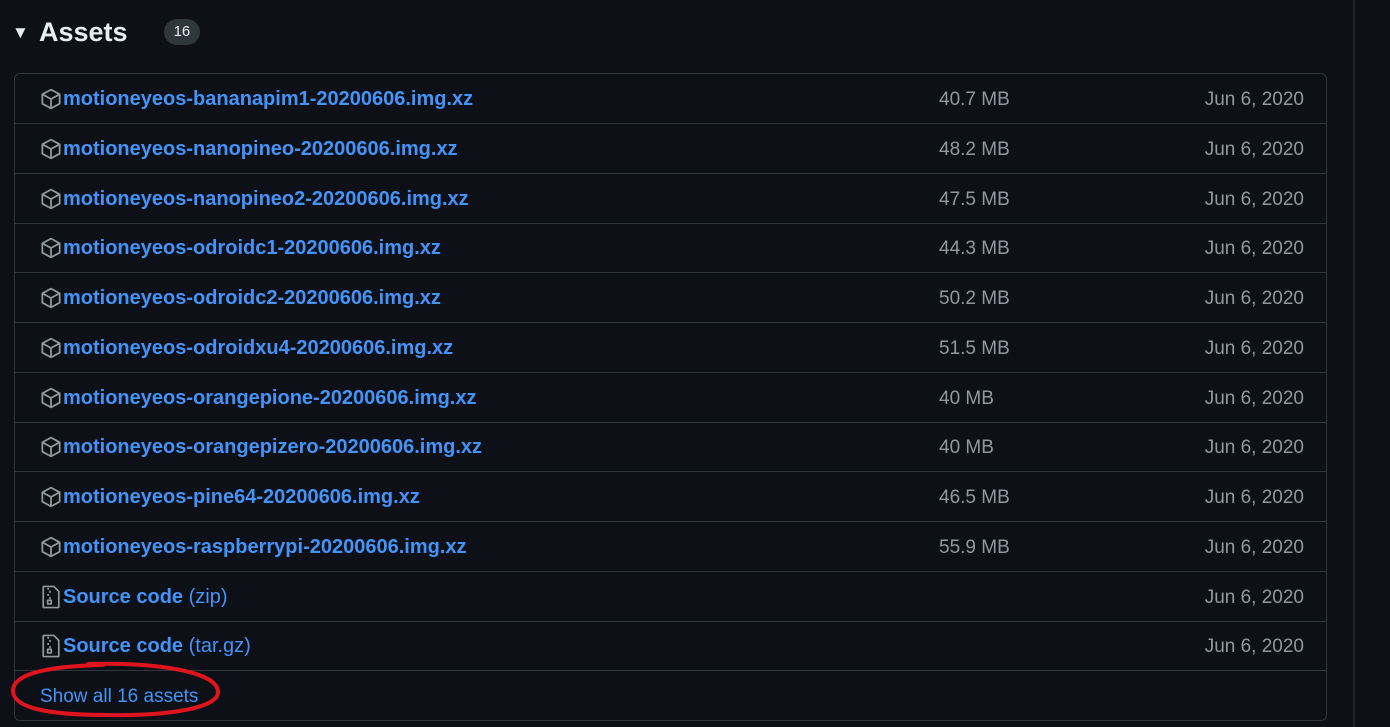 The height and width of the screenshot is (727, 1390). I want to click on asset-link: motioneyeos-odroidc1-20200606.img.xz, so click(252, 248).